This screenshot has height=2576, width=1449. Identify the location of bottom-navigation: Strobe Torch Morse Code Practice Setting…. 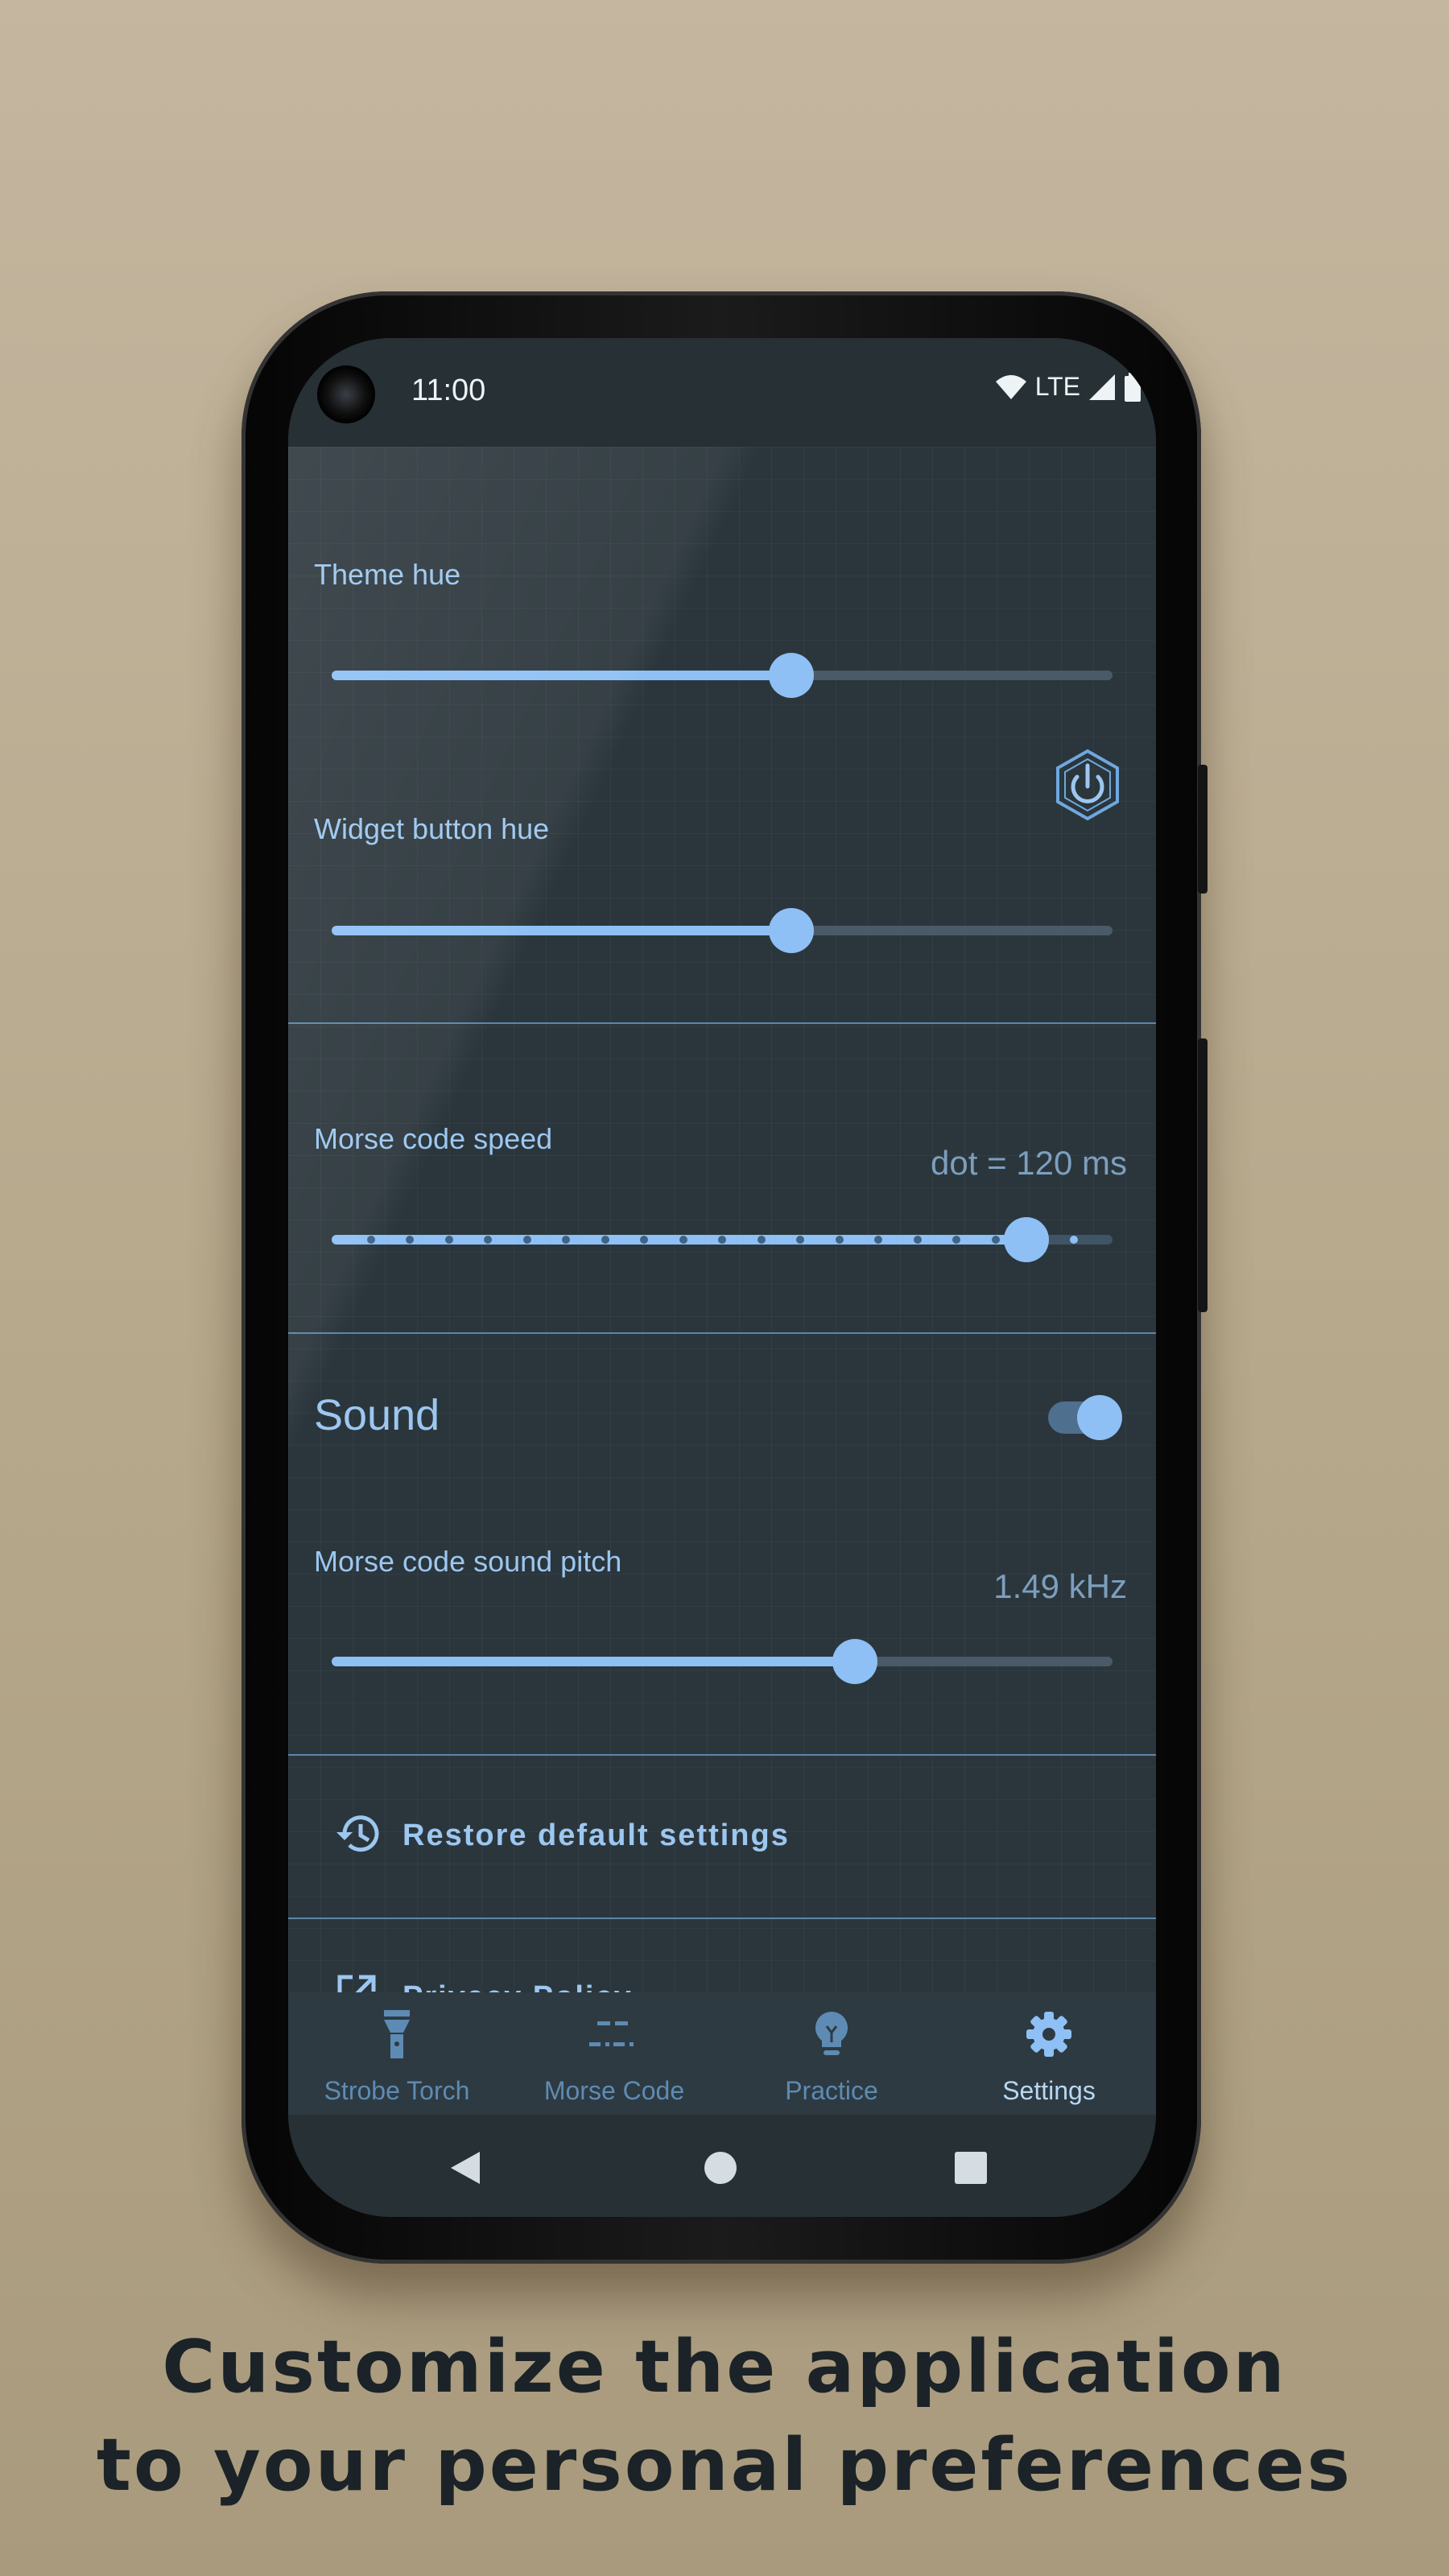
(722, 2053).